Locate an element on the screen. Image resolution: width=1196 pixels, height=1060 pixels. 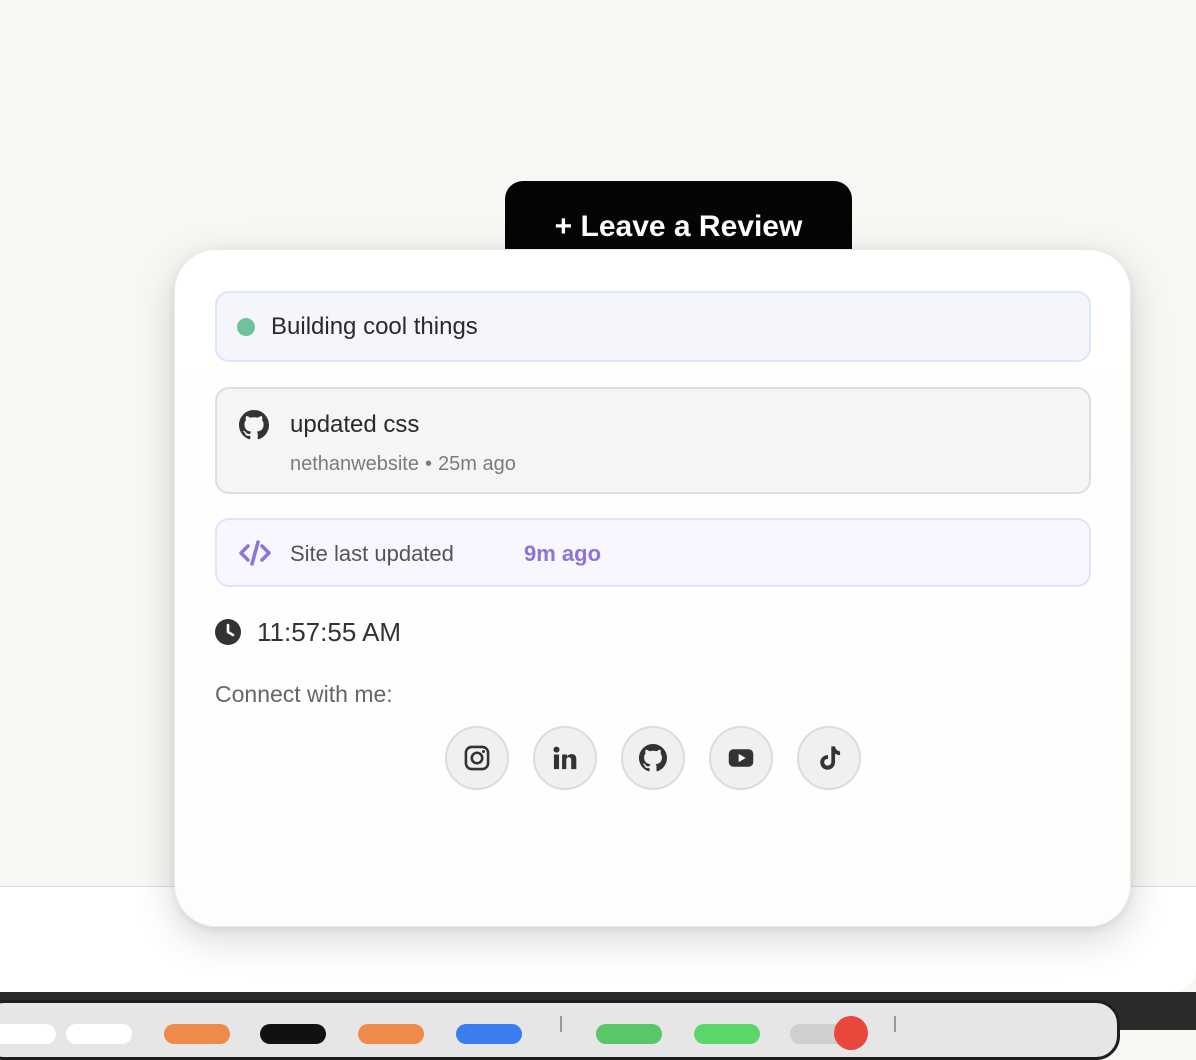
commit-meta: nethanwebsite • 25m ago is located at coordinates (403, 464).